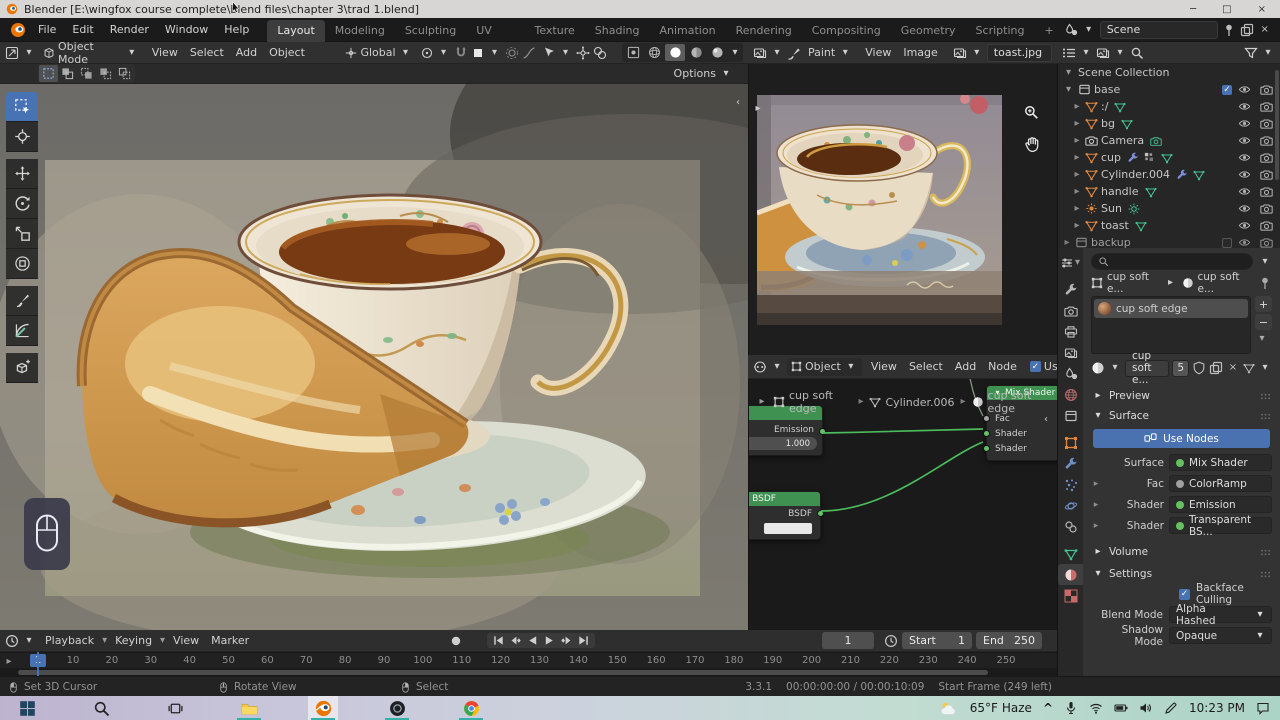 The image size is (1280, 720). Describe the element at coordinates (1220, 462) in the screenshot. I see `prop-value-mix-shader: Mix Shader` at that location.